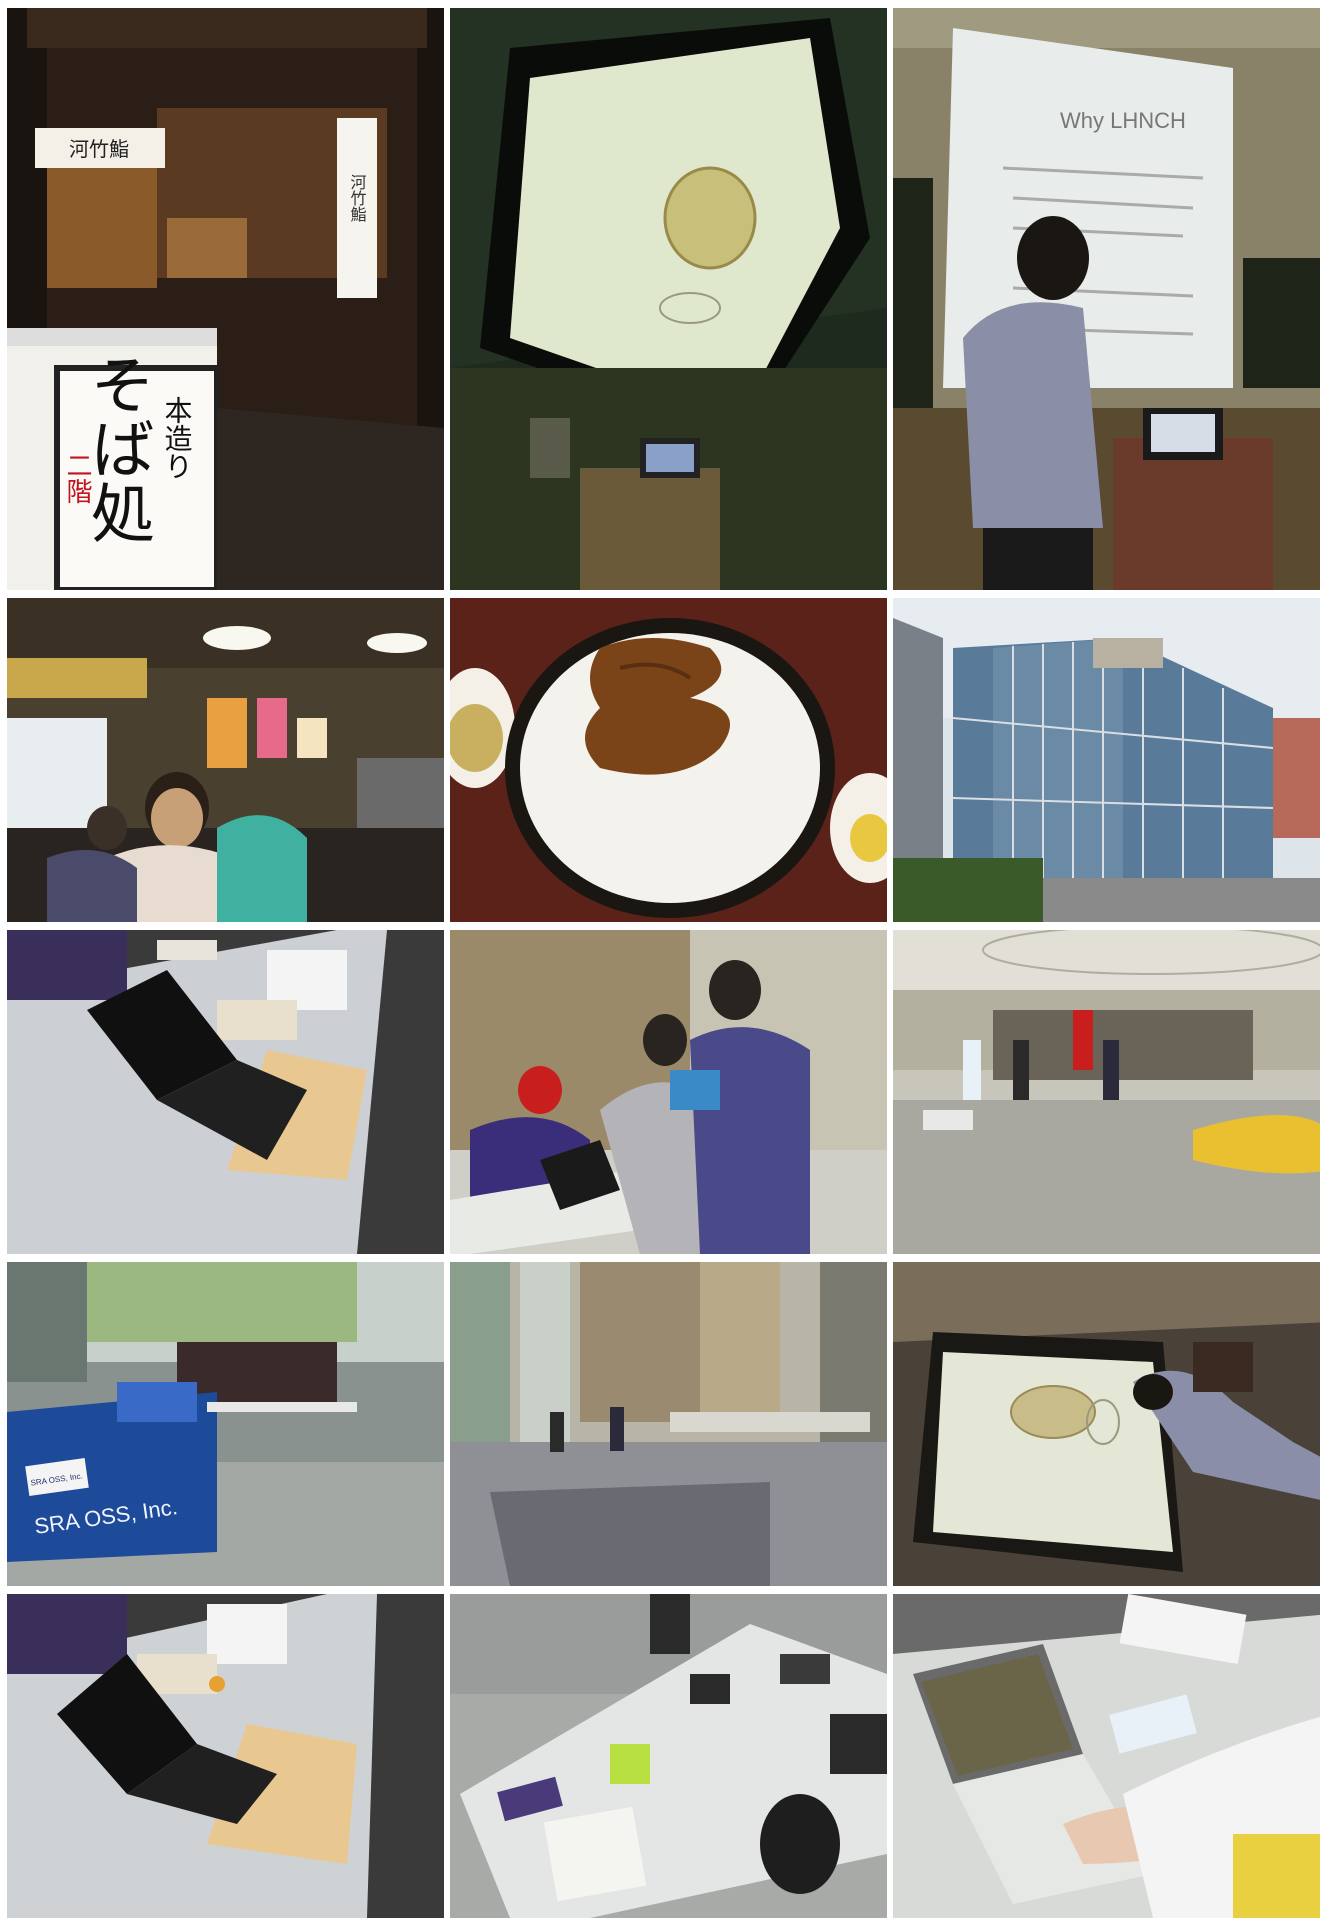 The height and width of the screenshot is (1930, 1320). What do you see at coordinates (225, 760) in the screenshot?
I see `photo-restaurant-interior-diners` at bounding box center [225, 760].